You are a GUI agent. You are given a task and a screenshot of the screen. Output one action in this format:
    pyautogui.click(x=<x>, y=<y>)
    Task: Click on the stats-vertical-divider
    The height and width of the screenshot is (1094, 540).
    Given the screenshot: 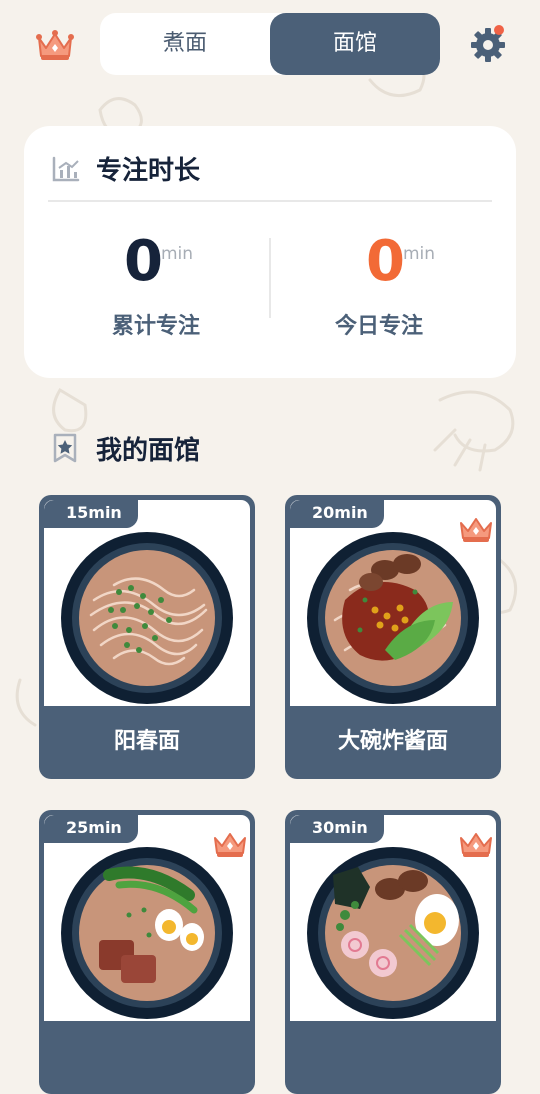 What is the action you would take?
    pyautogui.click(x=270, y=278)
    